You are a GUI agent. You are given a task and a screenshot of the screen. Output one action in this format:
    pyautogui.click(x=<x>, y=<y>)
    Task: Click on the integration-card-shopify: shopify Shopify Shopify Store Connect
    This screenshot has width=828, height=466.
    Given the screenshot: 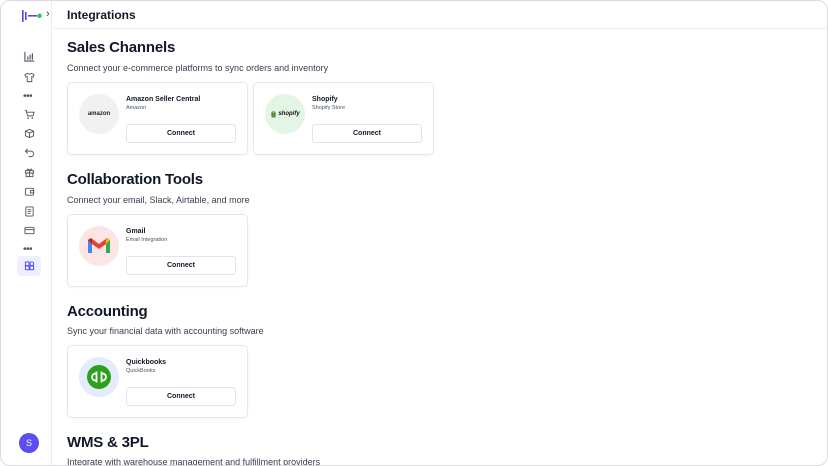 What is the action you would take?
    pyautogui.click(x=343, y=118)
    